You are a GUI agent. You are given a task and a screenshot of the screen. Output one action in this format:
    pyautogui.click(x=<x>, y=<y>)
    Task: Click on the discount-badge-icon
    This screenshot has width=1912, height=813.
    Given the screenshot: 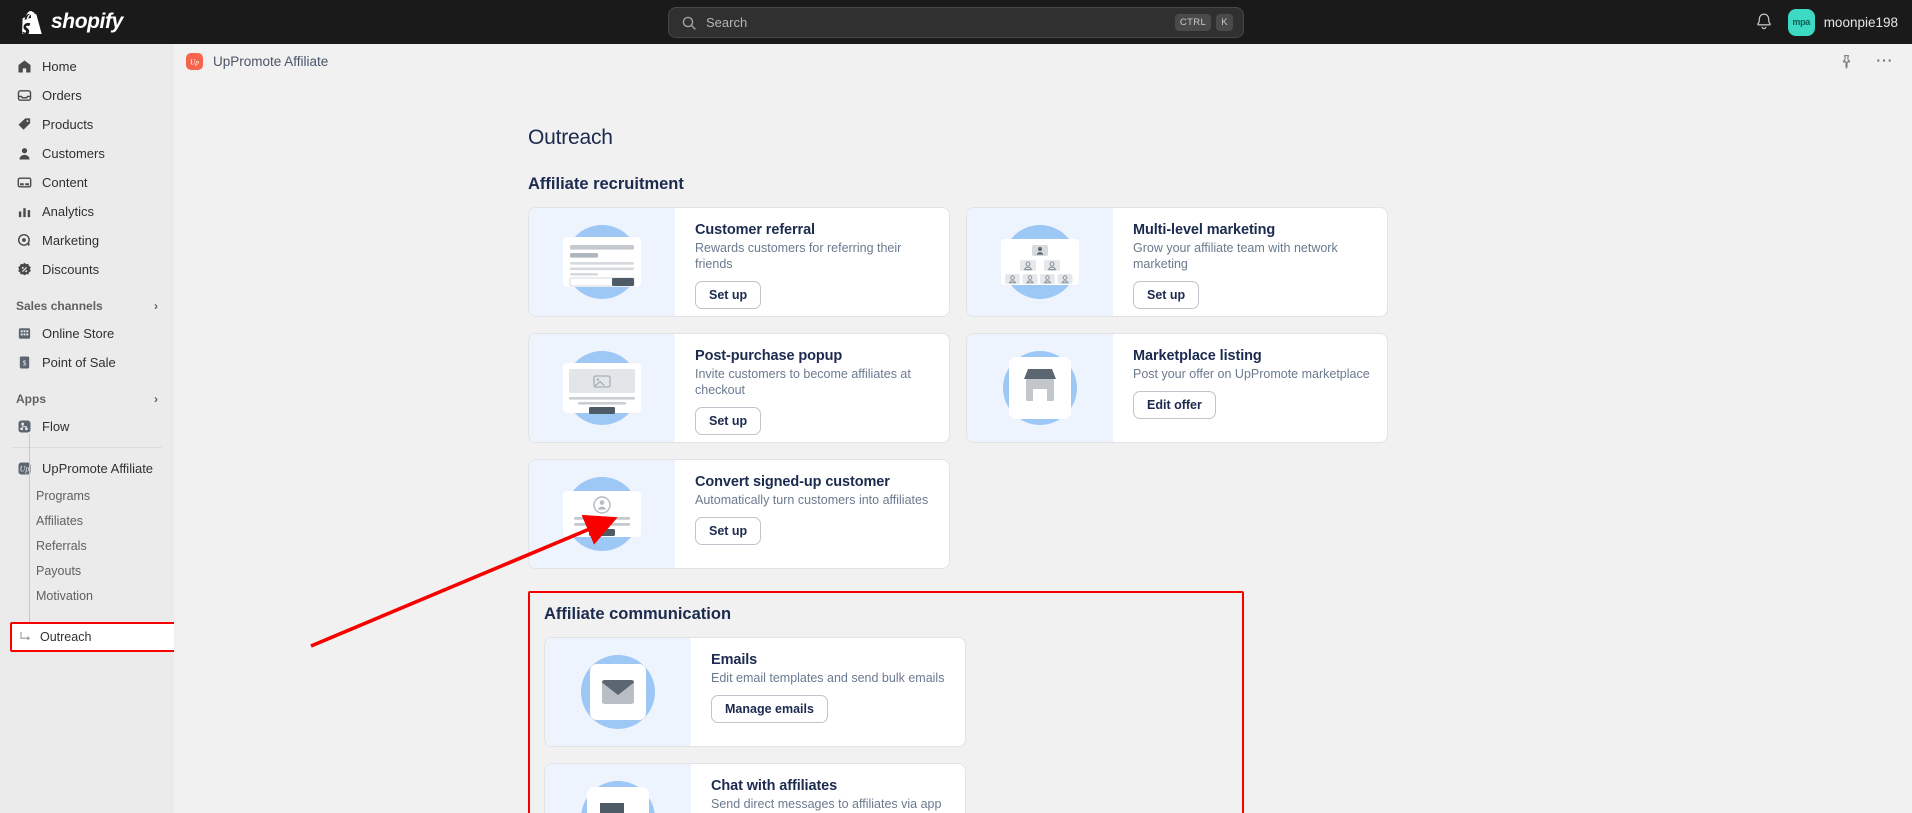 What is the action you would take?
    pyautogui.click(x=24, y=270)
    